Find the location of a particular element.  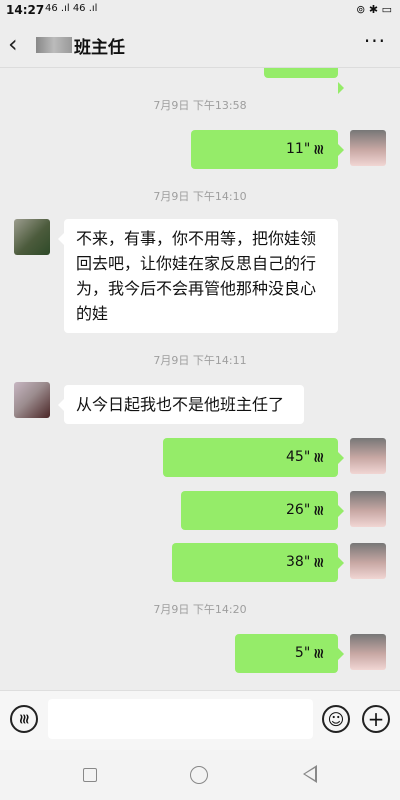

signal-icon: 46 .ıl 46 .ıl is located at coordinates (71, 8).